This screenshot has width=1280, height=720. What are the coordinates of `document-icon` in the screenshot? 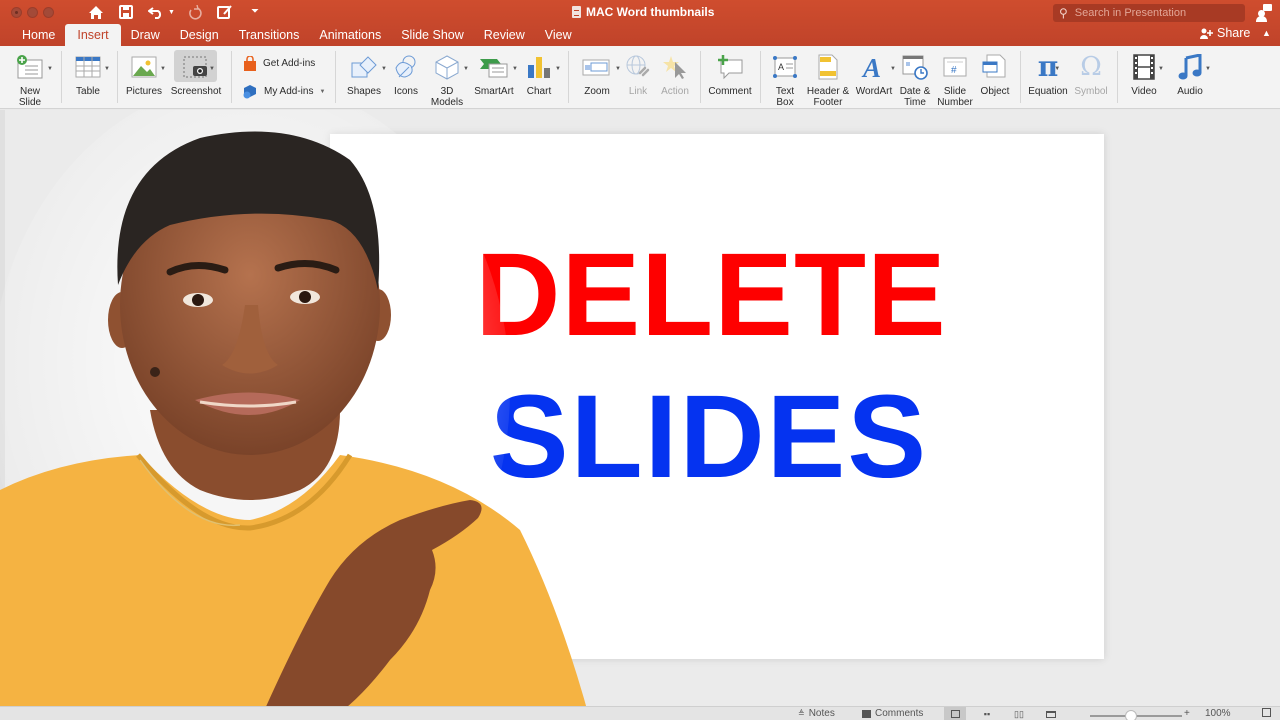 It's located at (576, 12).